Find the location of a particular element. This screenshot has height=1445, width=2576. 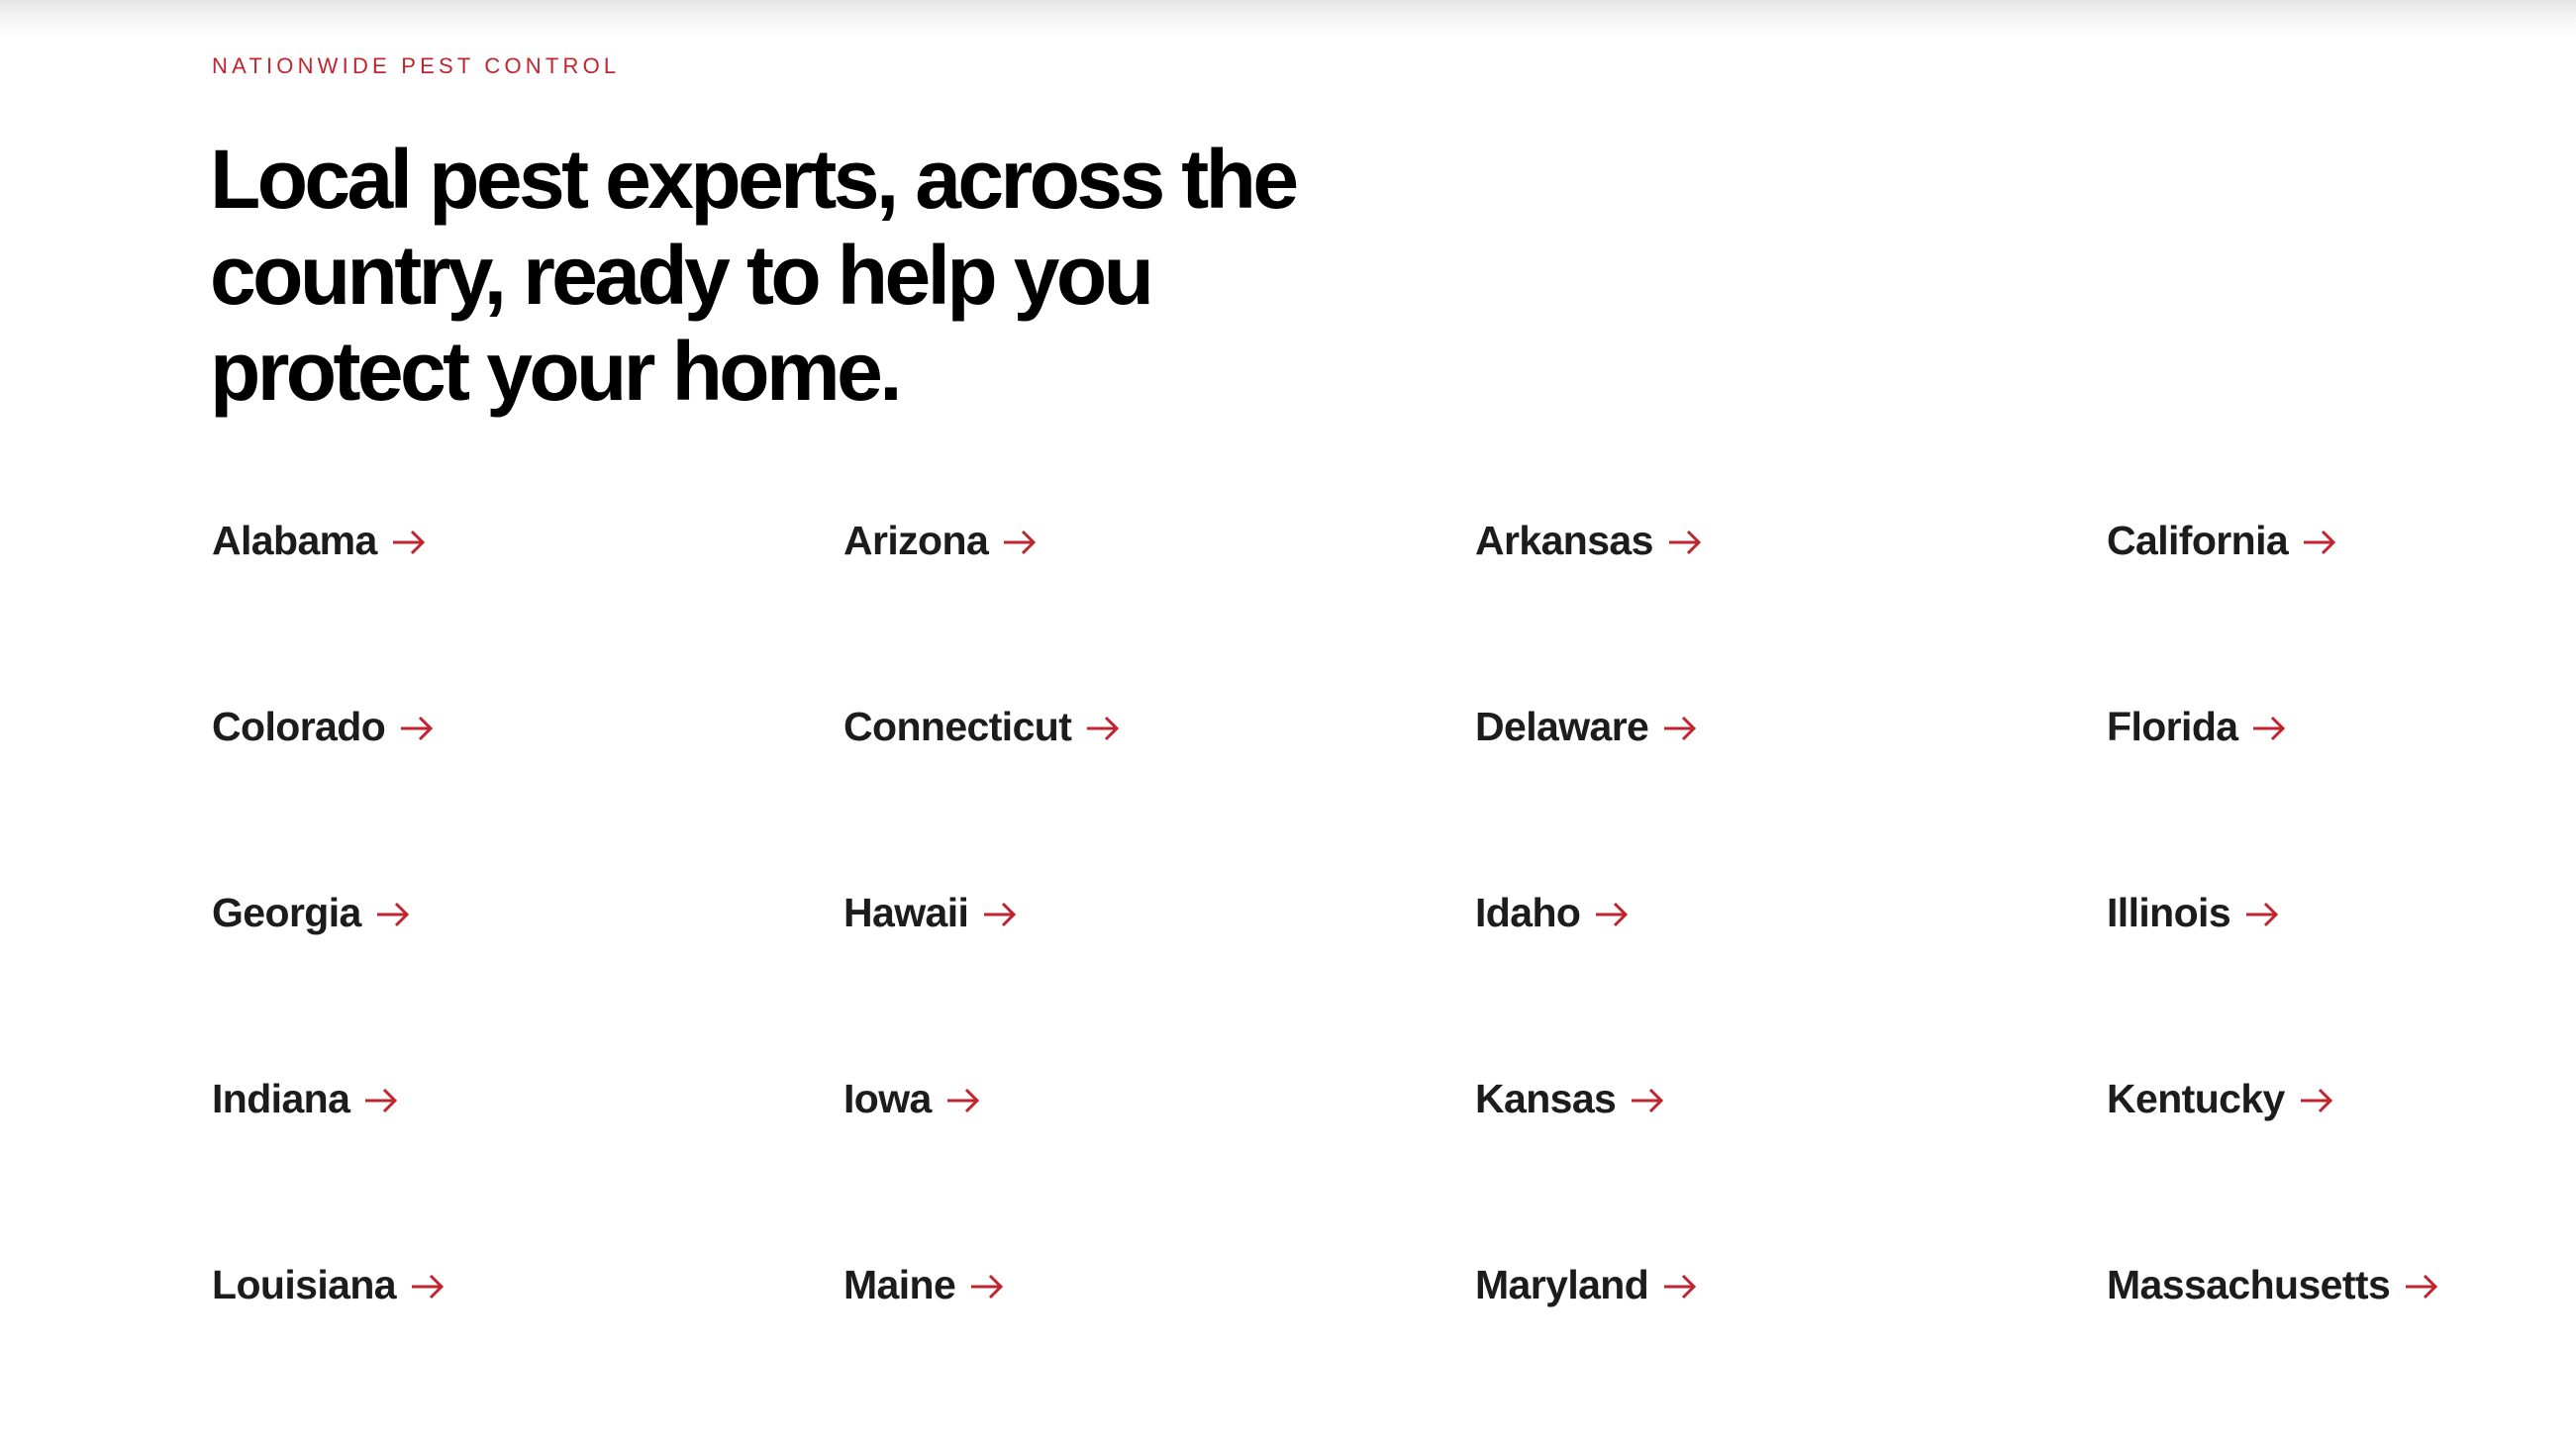

state-label: Illinois is located at coordinates (2169, 912).